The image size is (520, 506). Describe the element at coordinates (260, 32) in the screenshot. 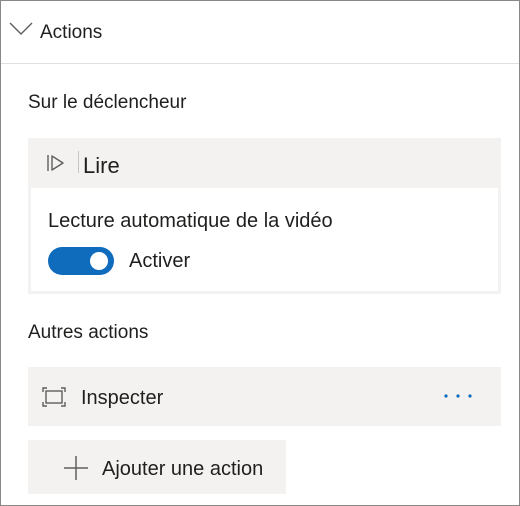

I see `actions-section-header: Actions` at that location.